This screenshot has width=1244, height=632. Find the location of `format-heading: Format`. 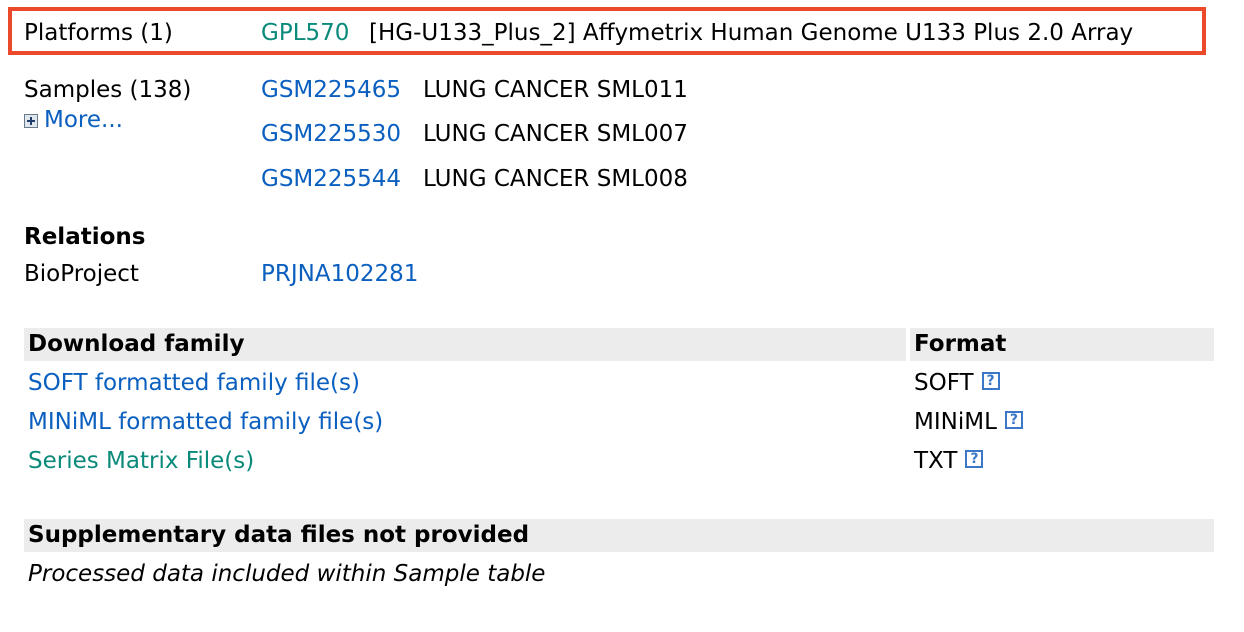

format-heading: Format is located at coordinates (960, 344).